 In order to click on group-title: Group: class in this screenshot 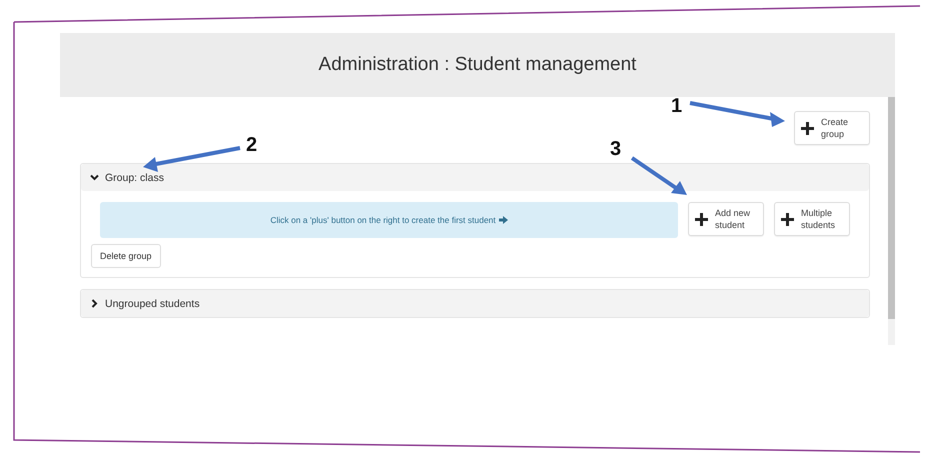, I will do `click(134, 178)`.